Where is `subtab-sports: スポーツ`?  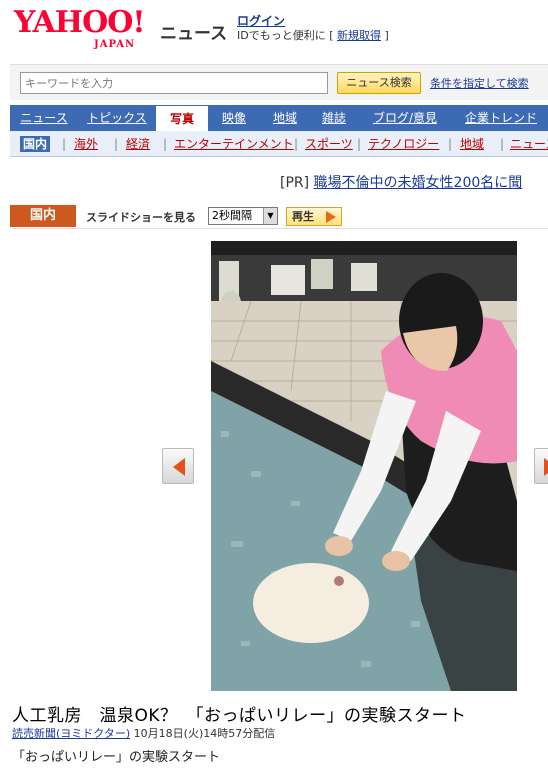
subtab-sports: スポーツ is located at coordinates (329, 144).